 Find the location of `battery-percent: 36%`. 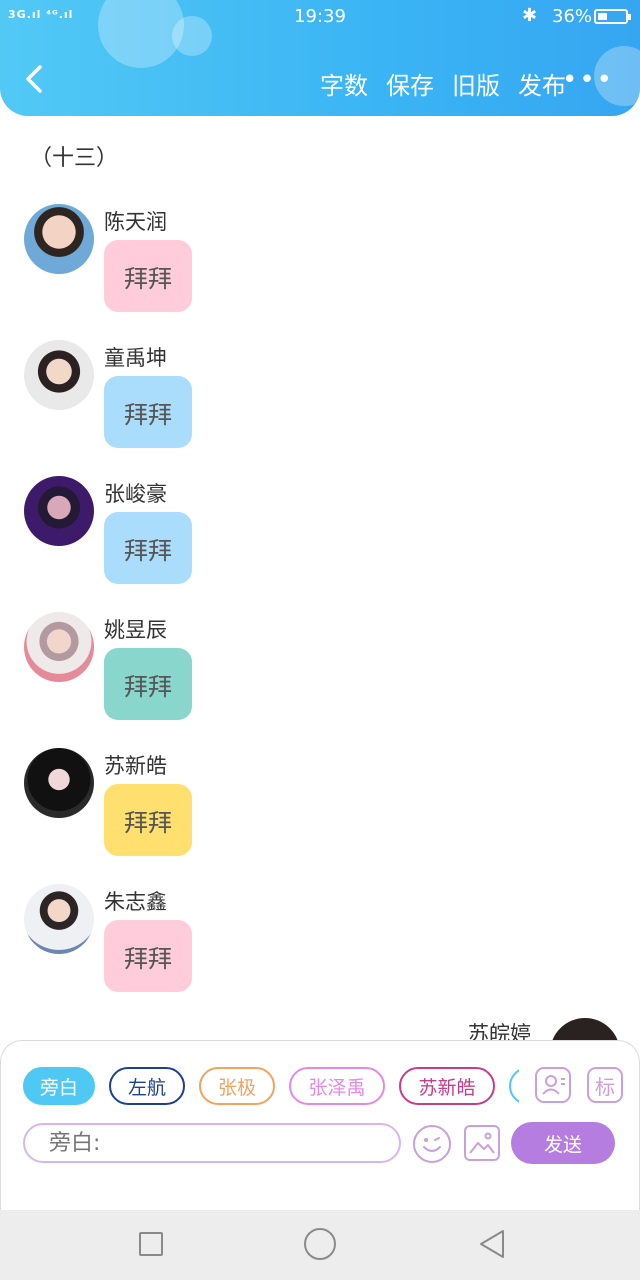

battery-percent: 36% is located at coordinates (572, 16).